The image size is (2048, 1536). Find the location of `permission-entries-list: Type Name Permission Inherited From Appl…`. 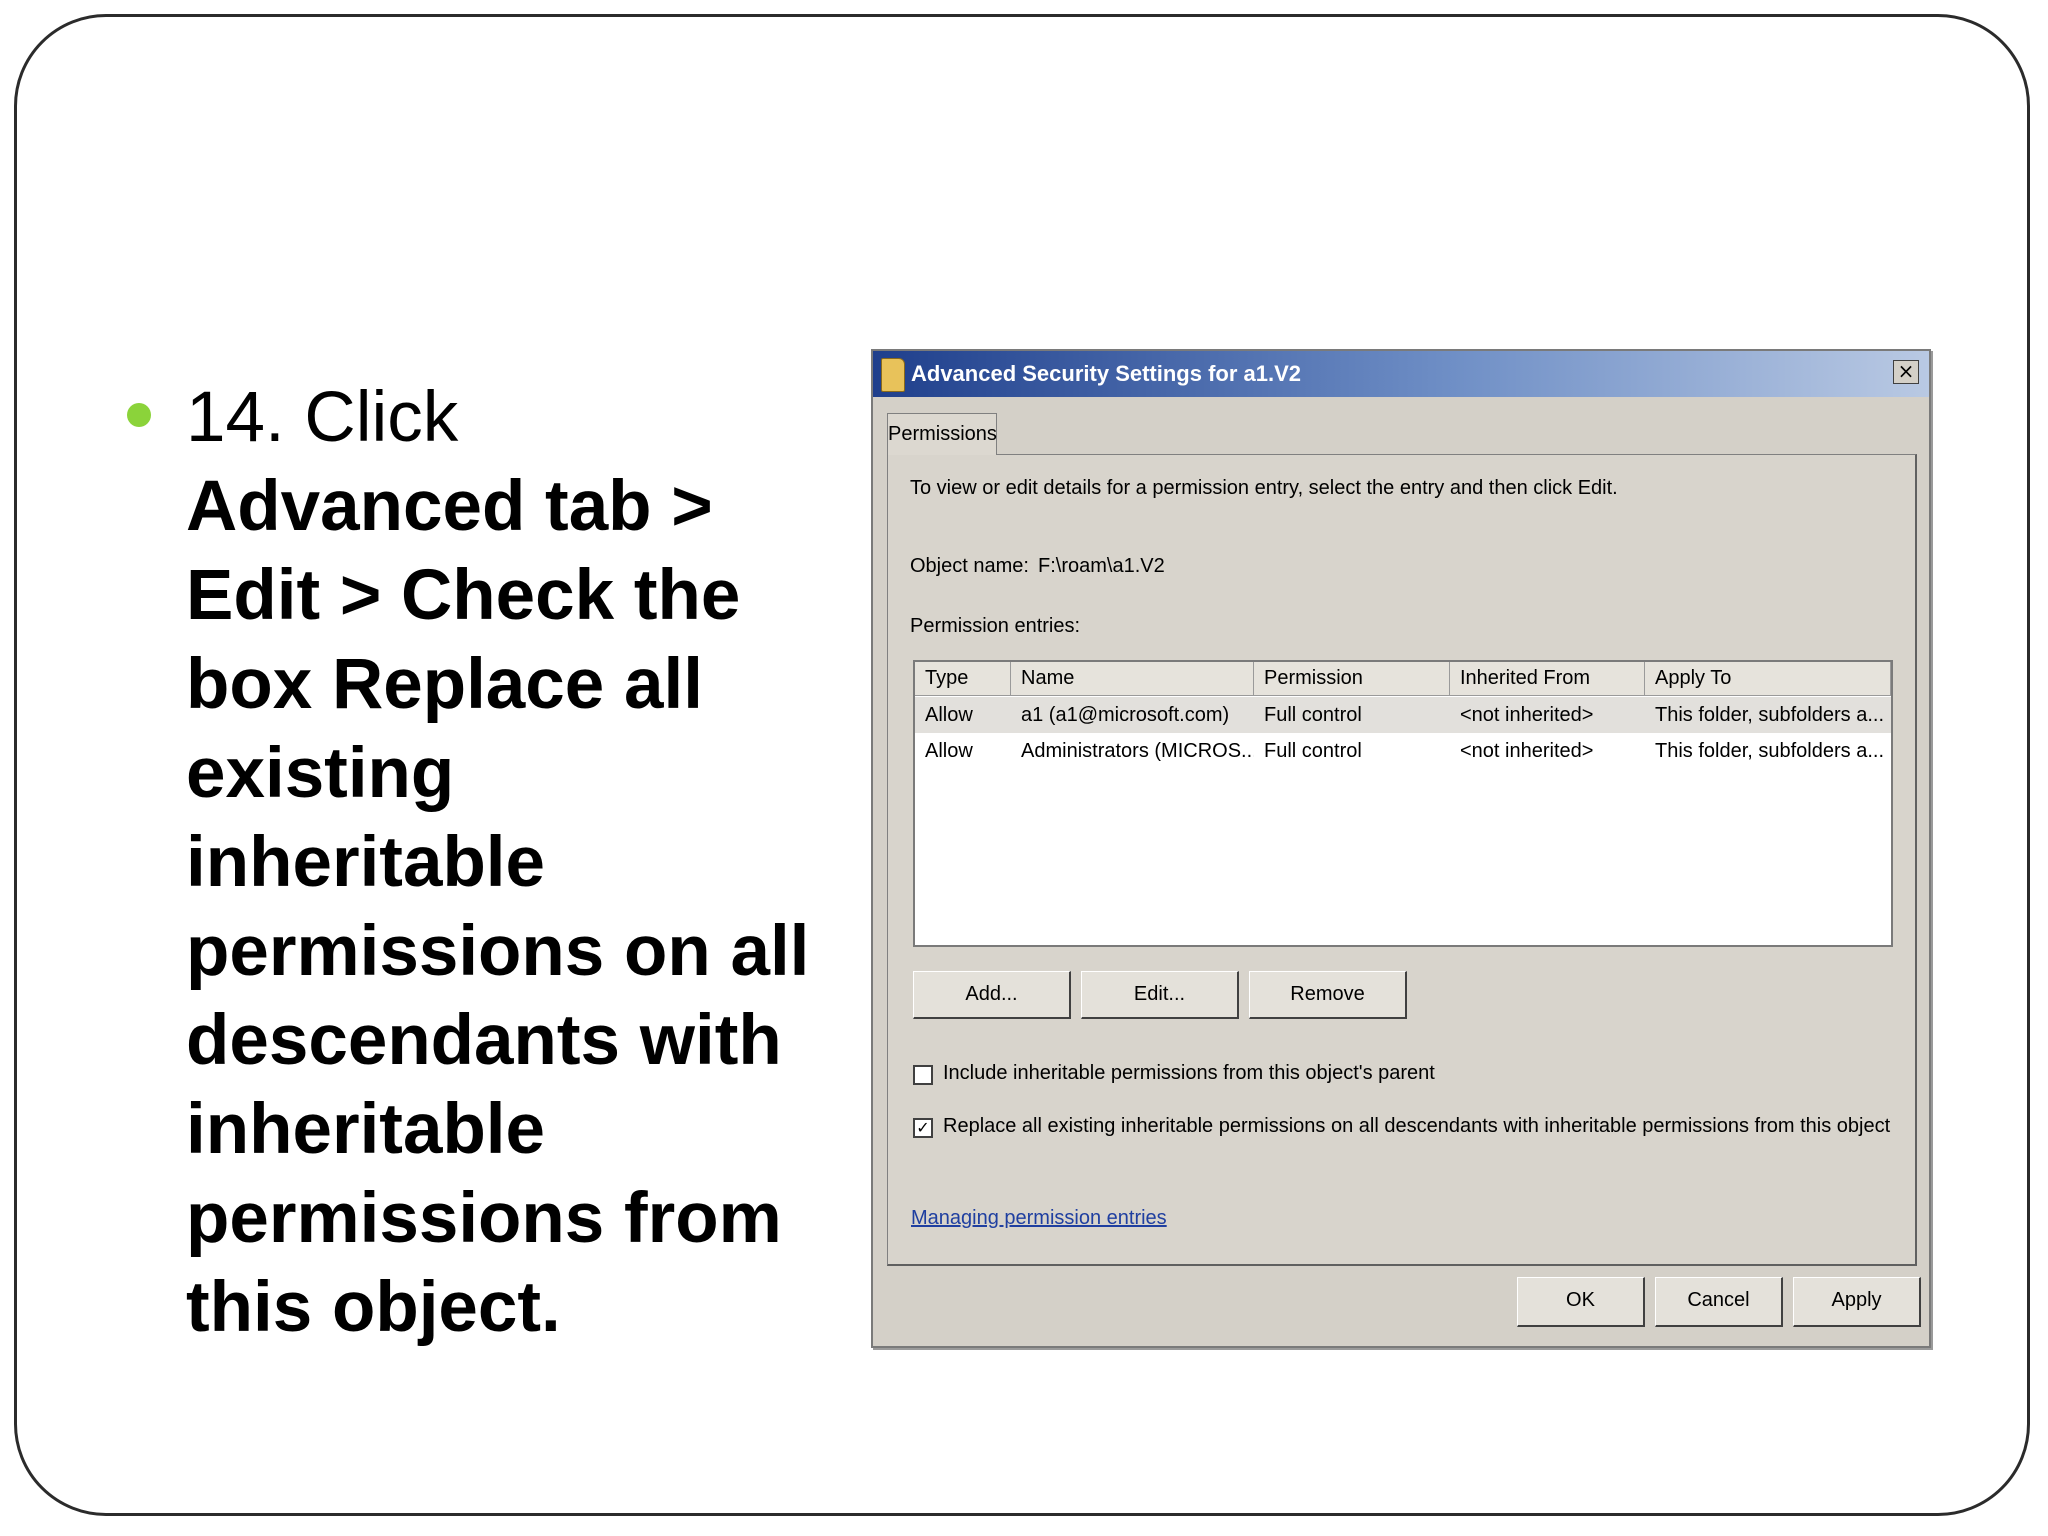

permission-entries-list: Type Name Permission Inherited From Appl… is located at coordinates (1403, 803).